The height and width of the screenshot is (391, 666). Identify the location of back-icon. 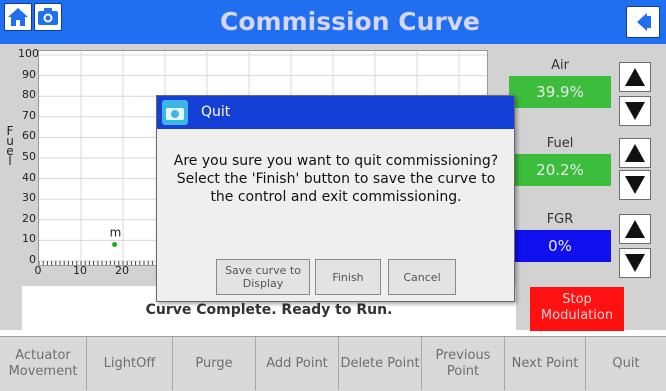
(644, 22).